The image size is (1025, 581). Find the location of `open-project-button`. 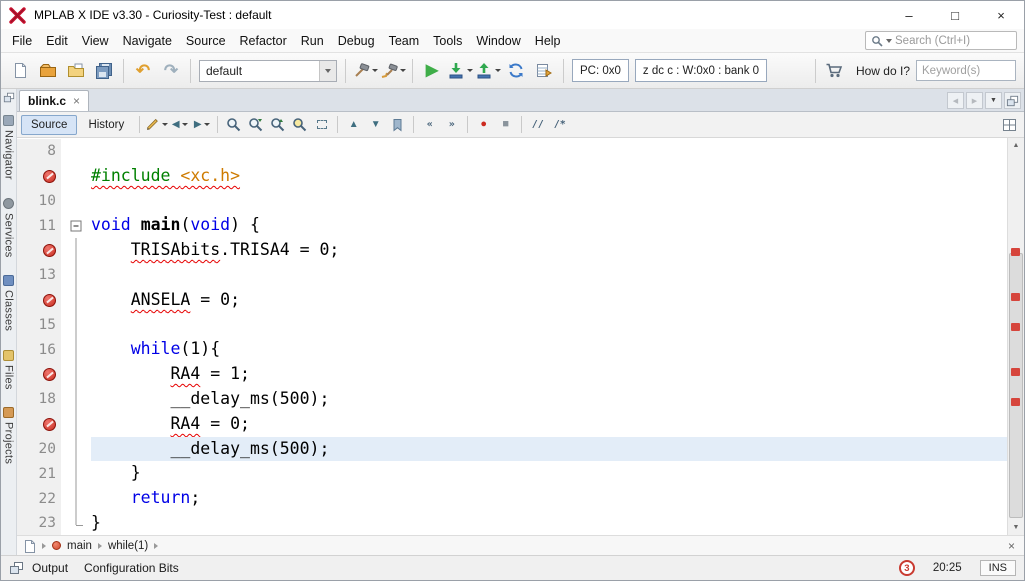

open-project-button is located at coordinates (48, 71).